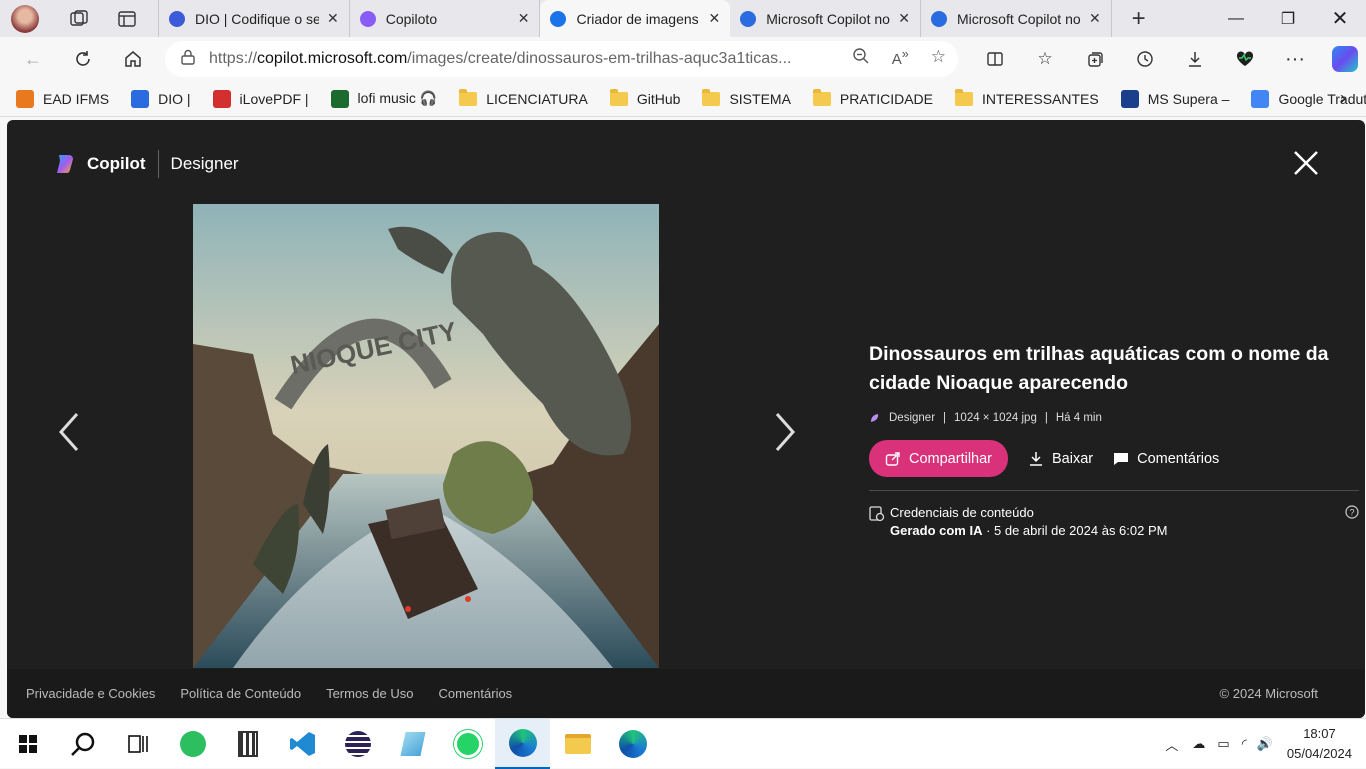 The image size is (1366, 769). What do you see at coordinates (872, 97) in the screenshot?
I see `bookmark-folder: PRATICIDADE` at bounding box center [872, 97].